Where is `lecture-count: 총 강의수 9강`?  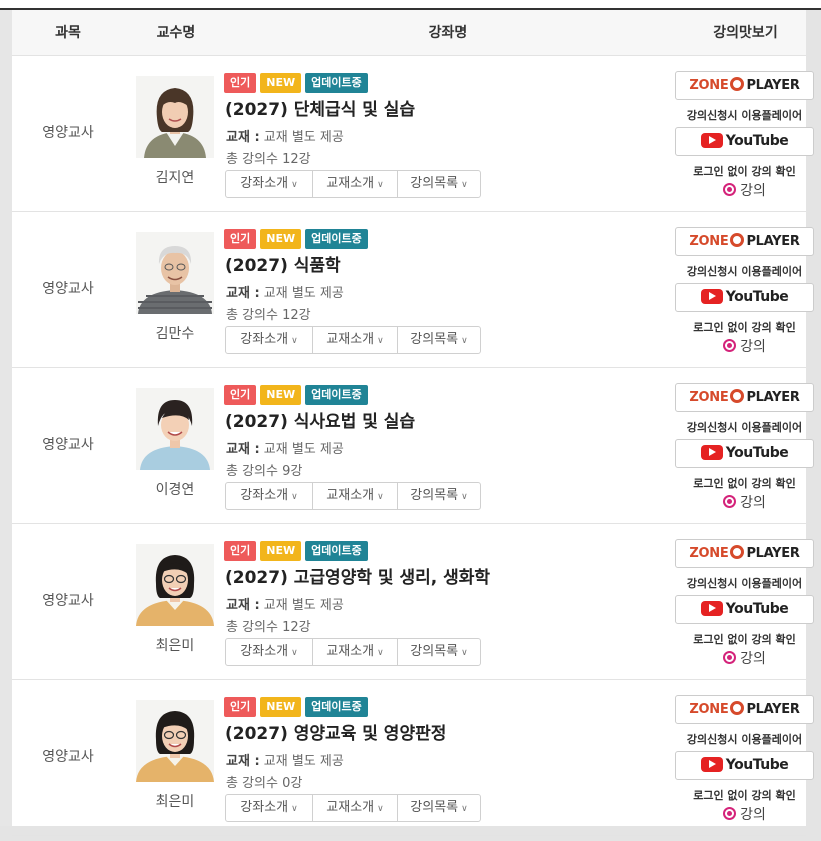
lecture-count: 총 강의수 9강 is located at coordinates (264, 471).